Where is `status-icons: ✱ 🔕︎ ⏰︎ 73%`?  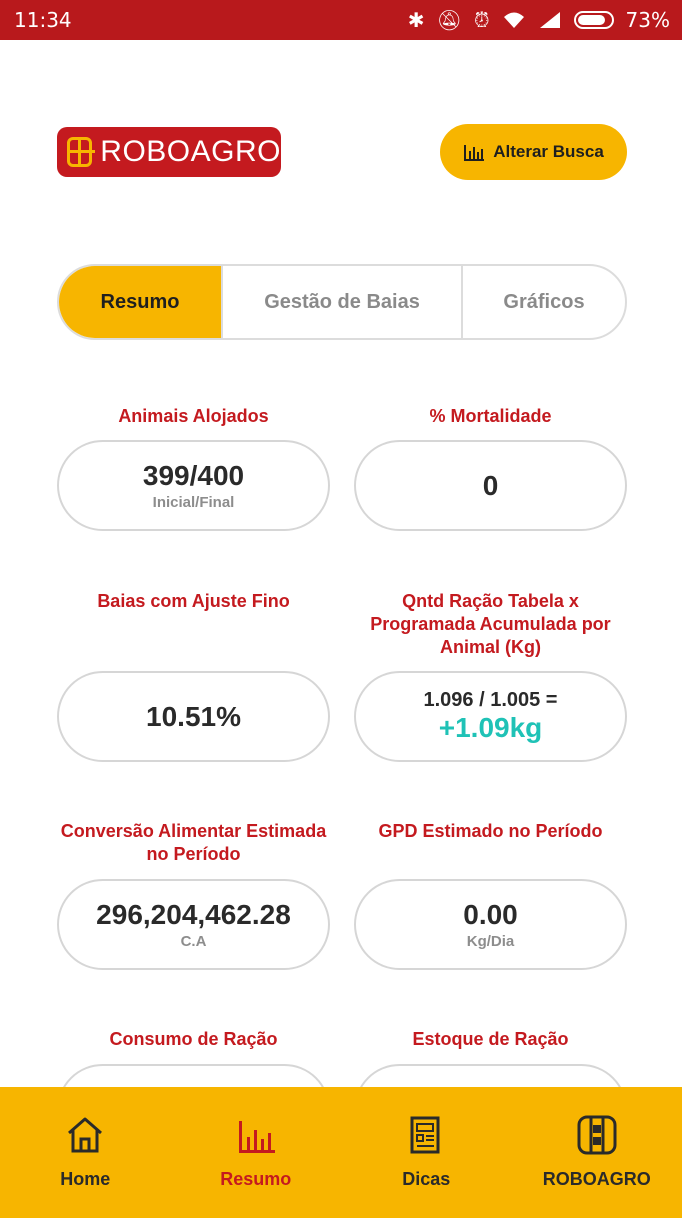 status-icons: ✱ 🔕︎ ⏰︎ 73% is located at coordinates (539, 20).